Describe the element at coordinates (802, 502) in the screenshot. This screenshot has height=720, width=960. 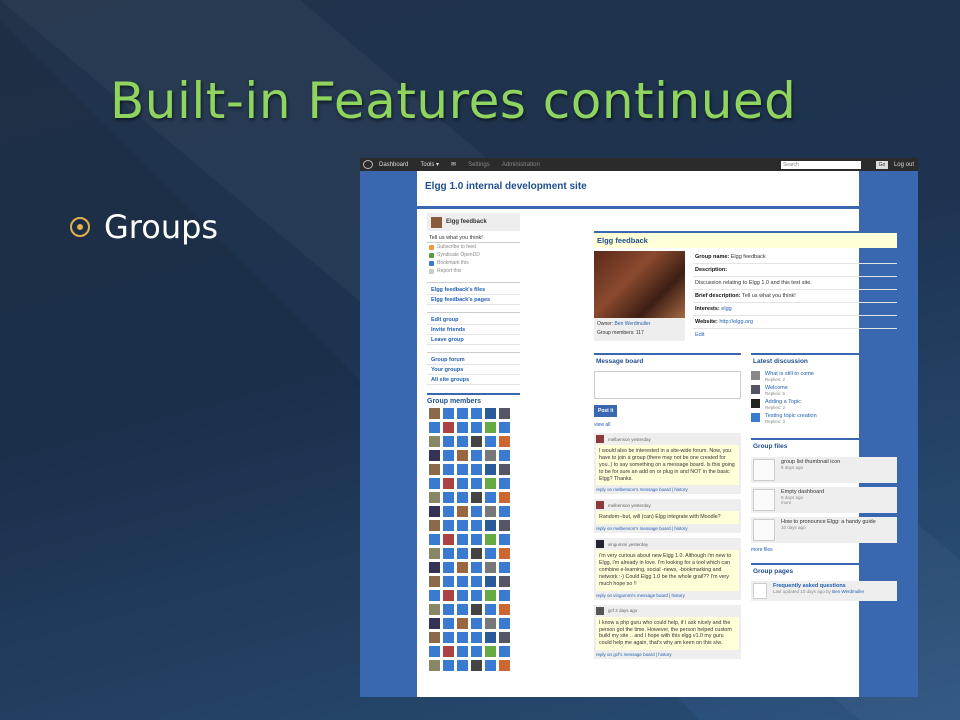
I see `file-more-link: more` at that location.